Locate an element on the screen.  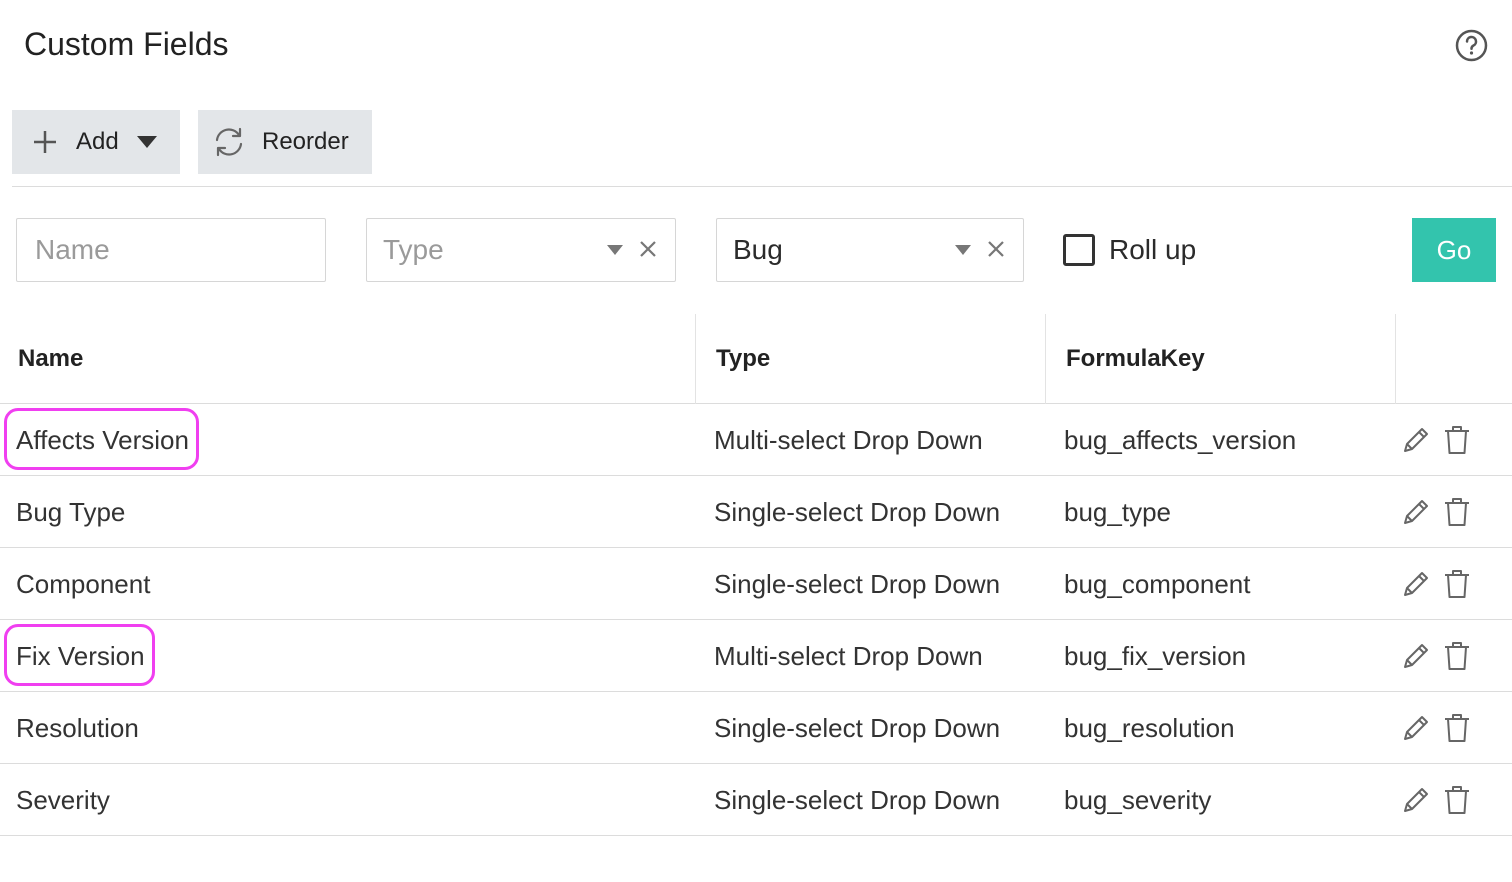
type-filter-select: Type is located at coordinates (521, 250).